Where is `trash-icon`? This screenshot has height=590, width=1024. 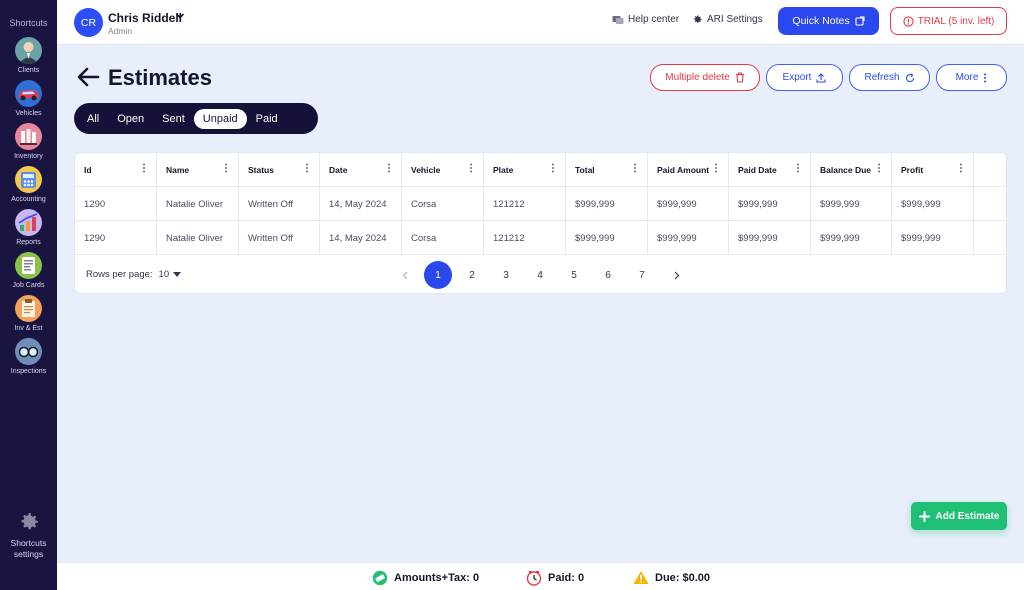 trash-icon is located at coordinates (739, 77).